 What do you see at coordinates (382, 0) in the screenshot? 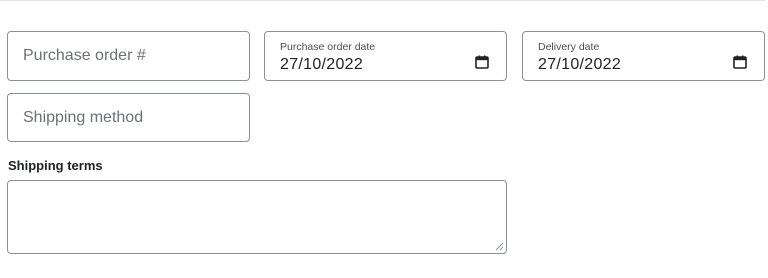
I see `top-divider` at bounding box center [382, 0].